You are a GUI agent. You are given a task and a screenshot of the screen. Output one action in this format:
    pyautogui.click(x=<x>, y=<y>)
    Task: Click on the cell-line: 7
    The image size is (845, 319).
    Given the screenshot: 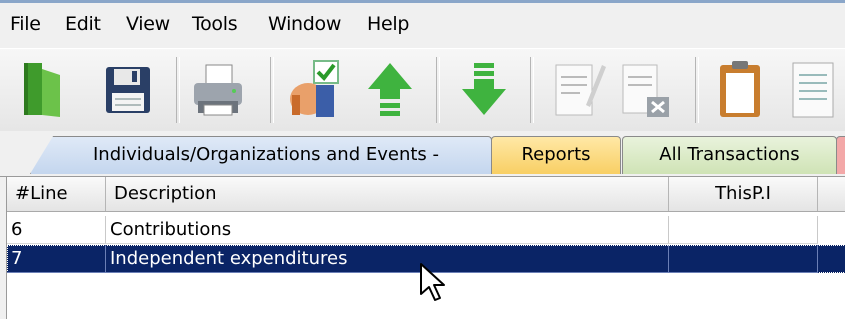 What is the action you would take?
    pyautogui.click(x=56, y=259)
    